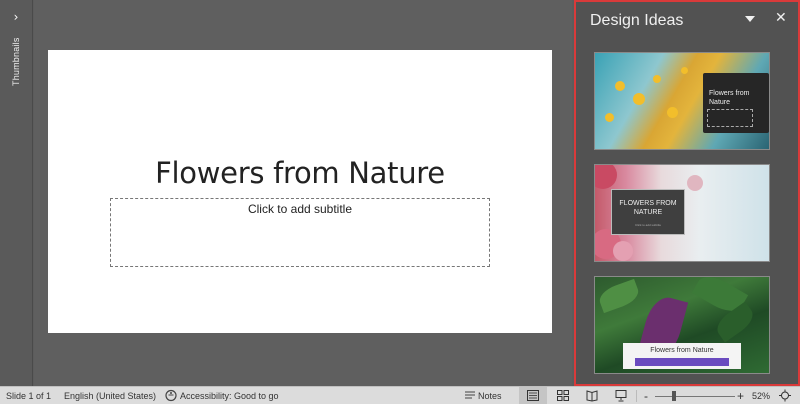 The height and width of the screenshot is (404, 800). What do you see at coordinates (28, 396) in the screenshot?
I see `slide-count: Slide 1 of 1` at bounding box center [28, 396].